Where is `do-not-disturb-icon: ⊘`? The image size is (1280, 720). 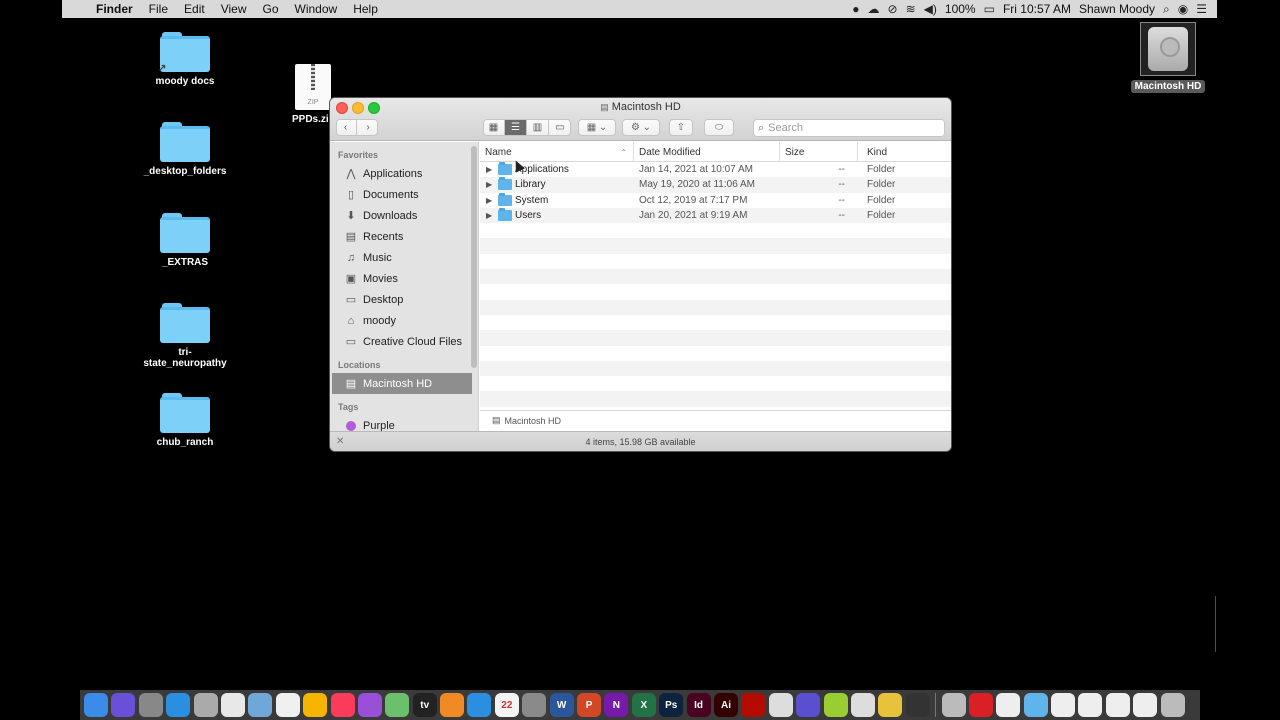
do-not-disturb-icon: ⊘ is located at coordinates (893, 9).